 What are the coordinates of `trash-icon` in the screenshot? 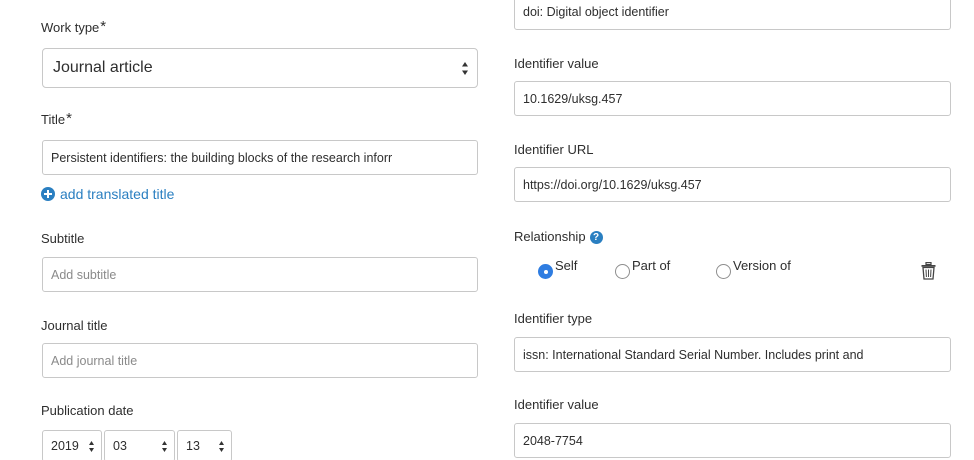 It's located at (928, 272).